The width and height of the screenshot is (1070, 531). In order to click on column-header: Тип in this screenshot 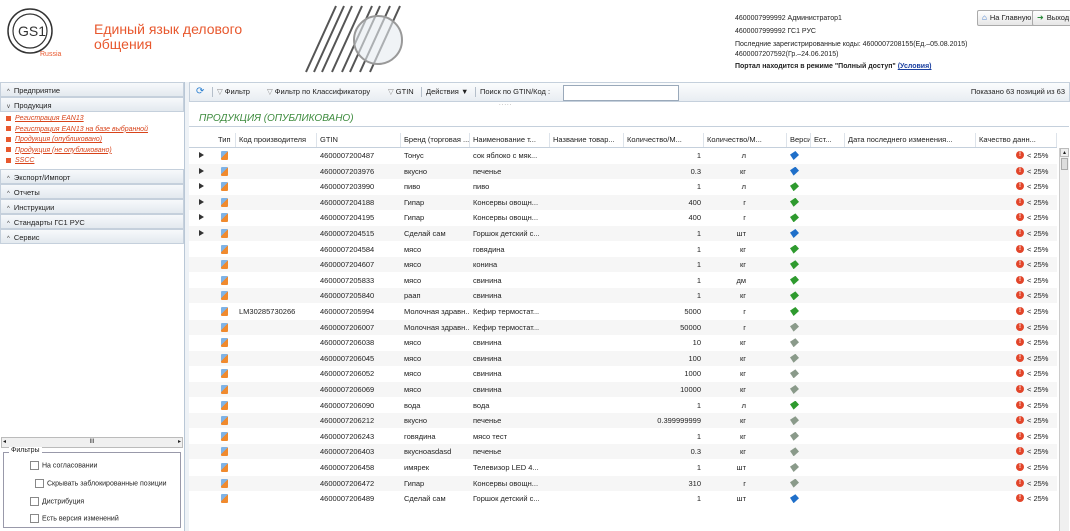, I will do `click(225, 140)`.